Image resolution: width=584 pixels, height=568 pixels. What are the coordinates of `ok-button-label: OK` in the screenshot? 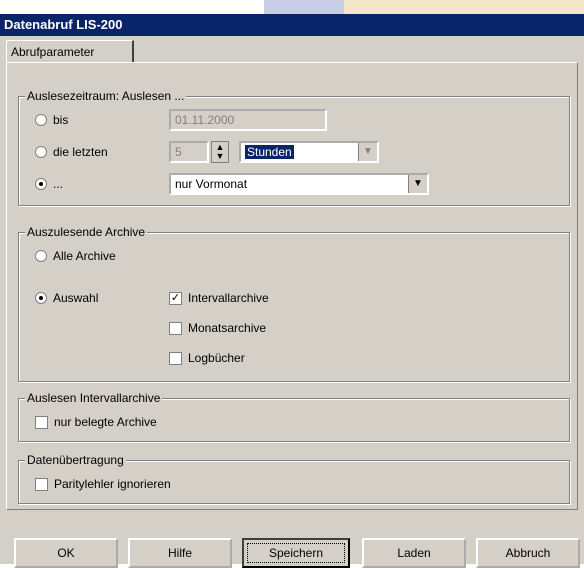 It's located at (66, 553).